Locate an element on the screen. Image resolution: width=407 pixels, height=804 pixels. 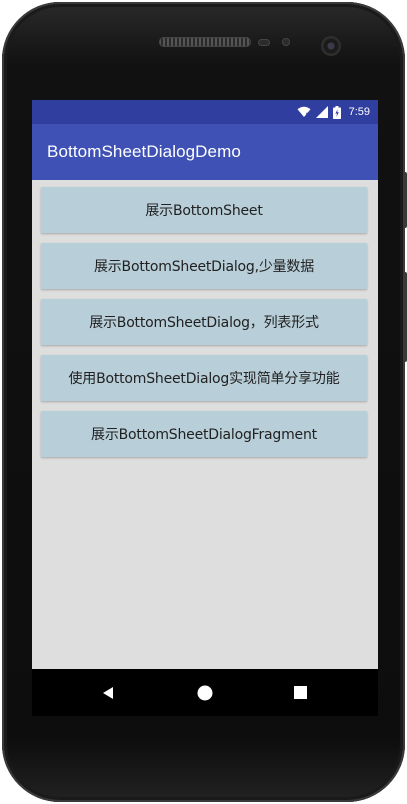
share-with-bottomsheetdialog-button: 使用BottomSheetDialog实现简单分享功能 is located at coordinates (204, 378).